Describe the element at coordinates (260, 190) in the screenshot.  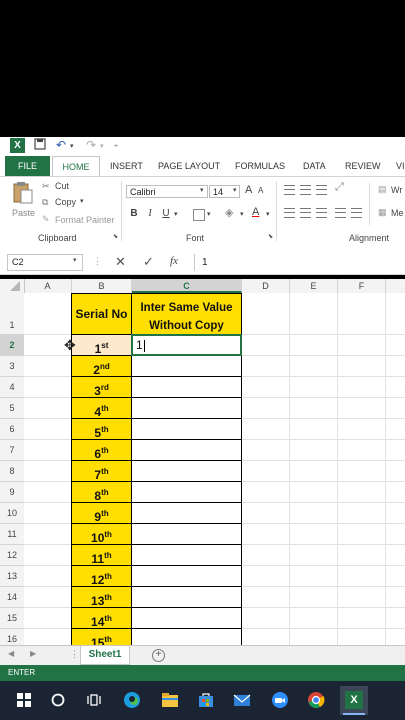
I see `decrease-font-icon: A` at that location.